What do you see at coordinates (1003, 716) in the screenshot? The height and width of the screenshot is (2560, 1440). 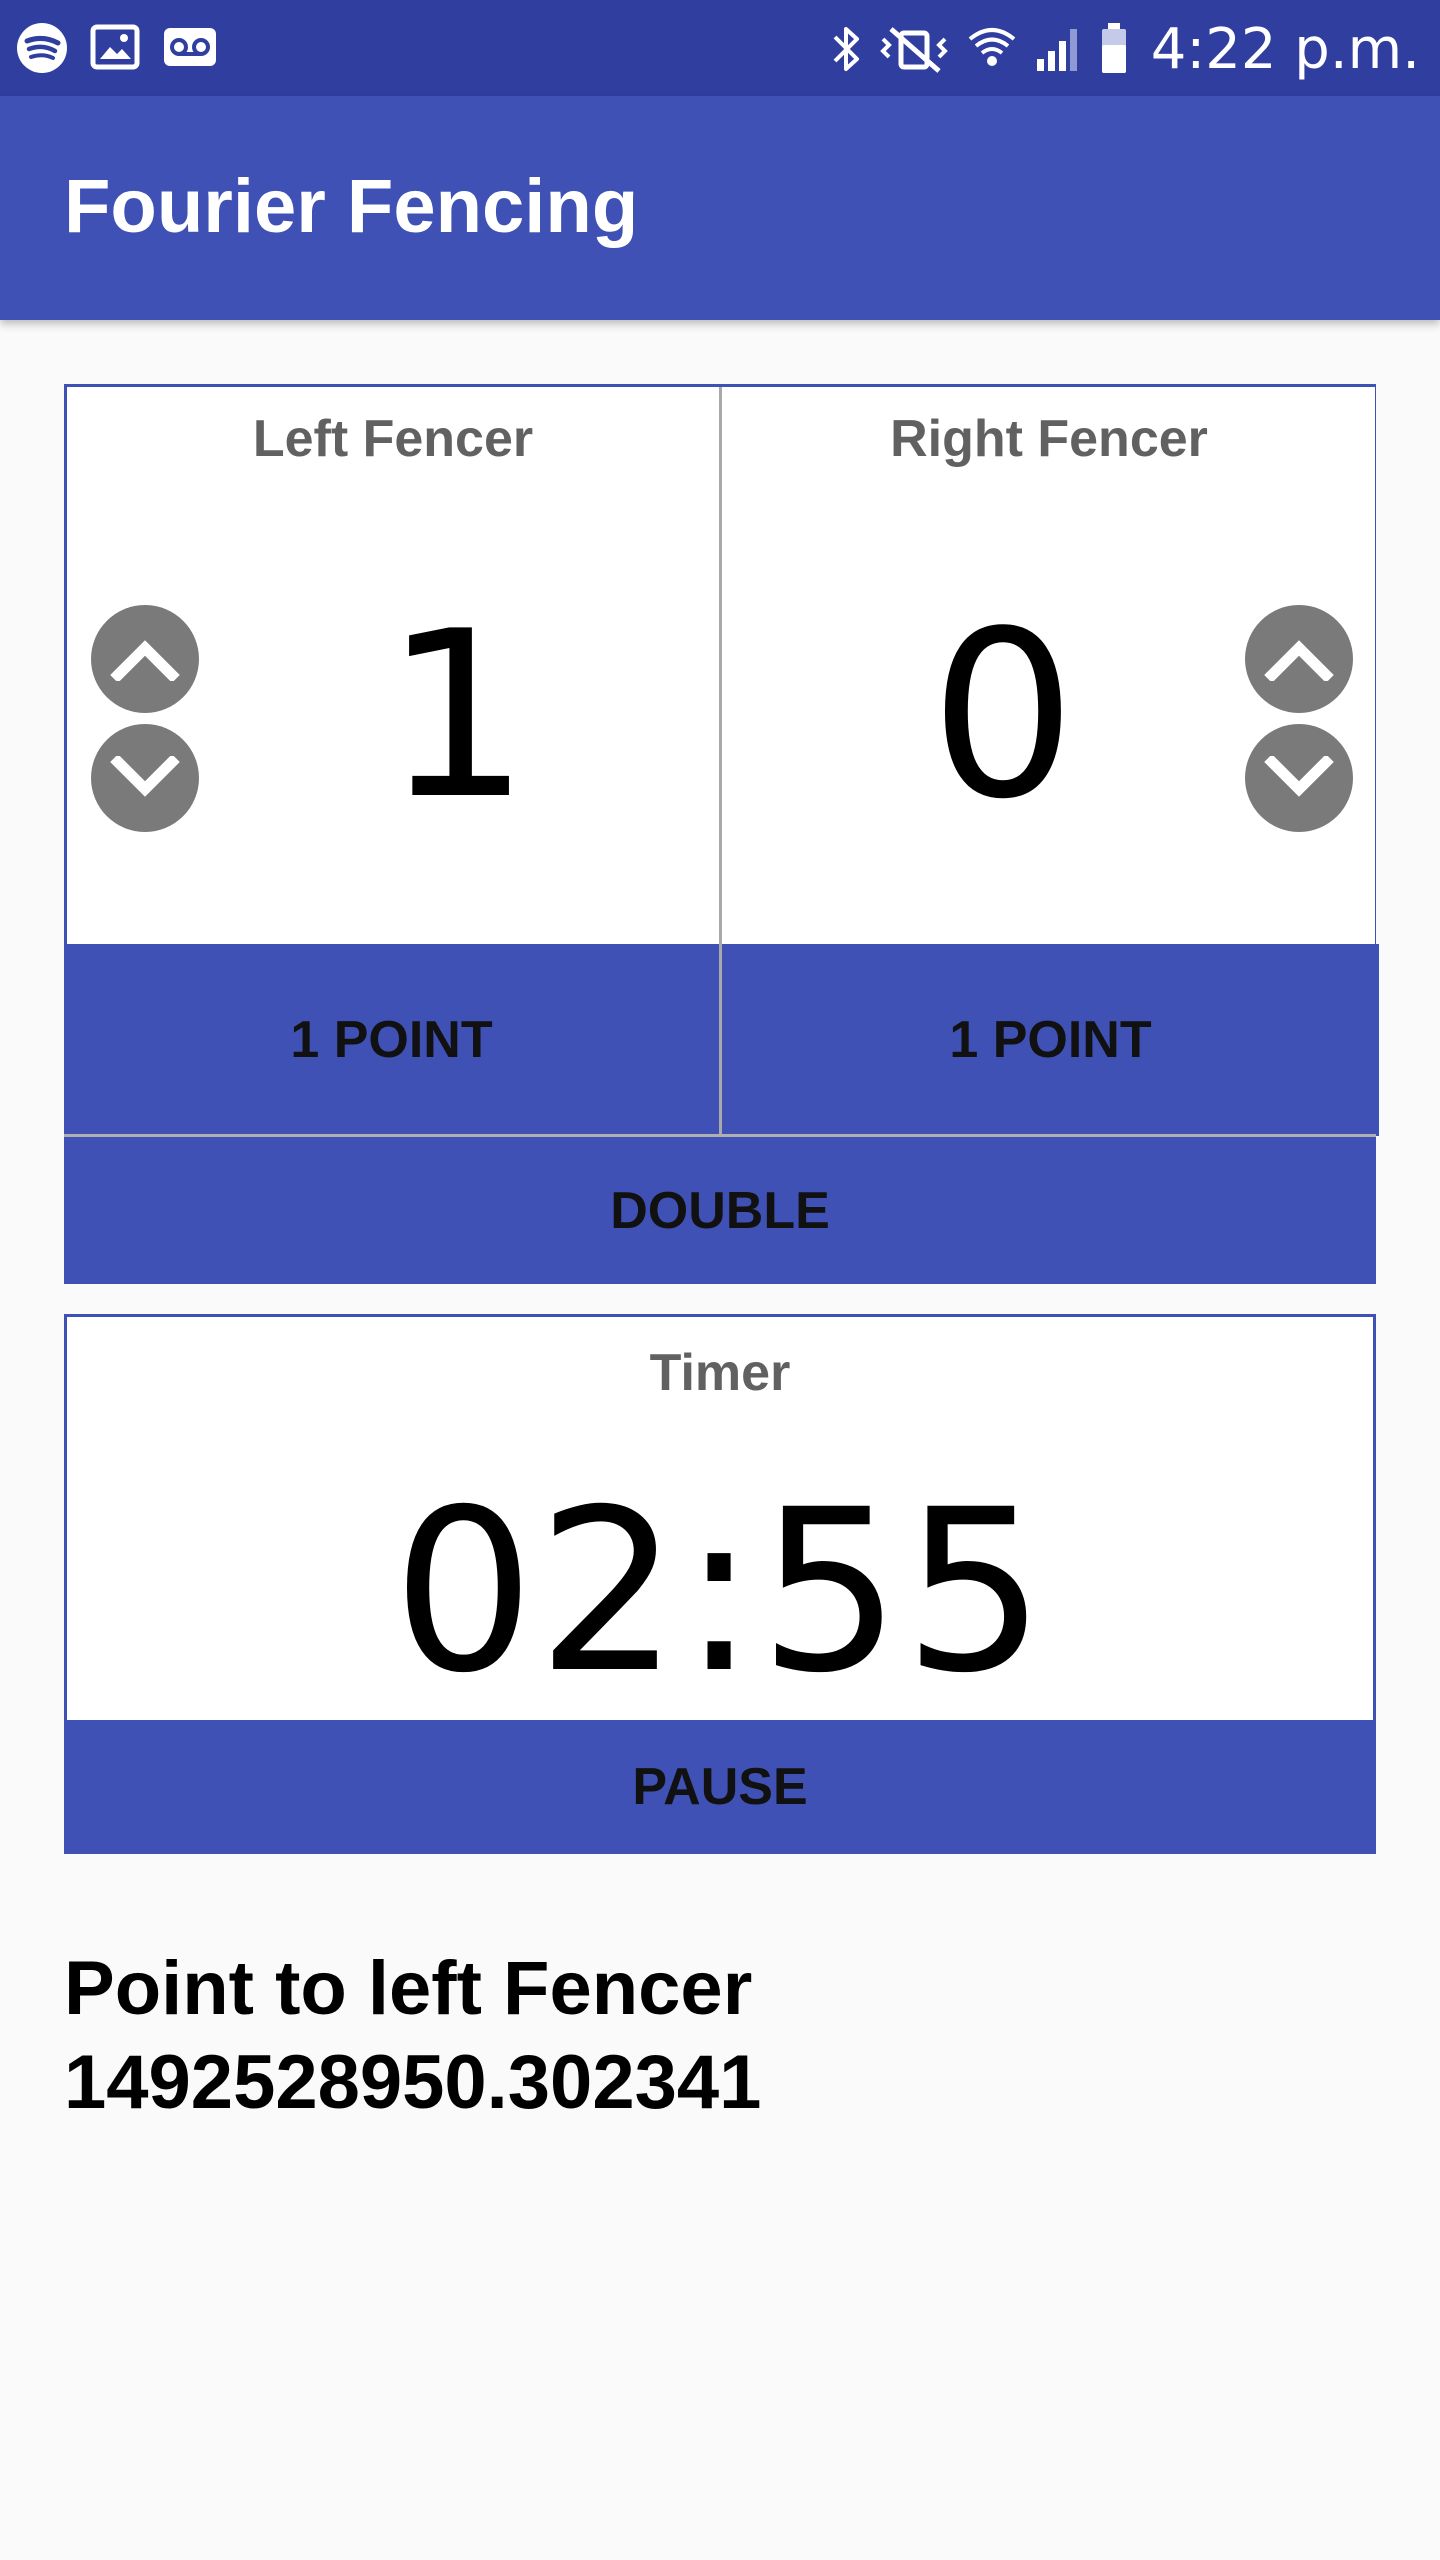 I see `right-score-value: 0` at bounding box center [1003, 716].